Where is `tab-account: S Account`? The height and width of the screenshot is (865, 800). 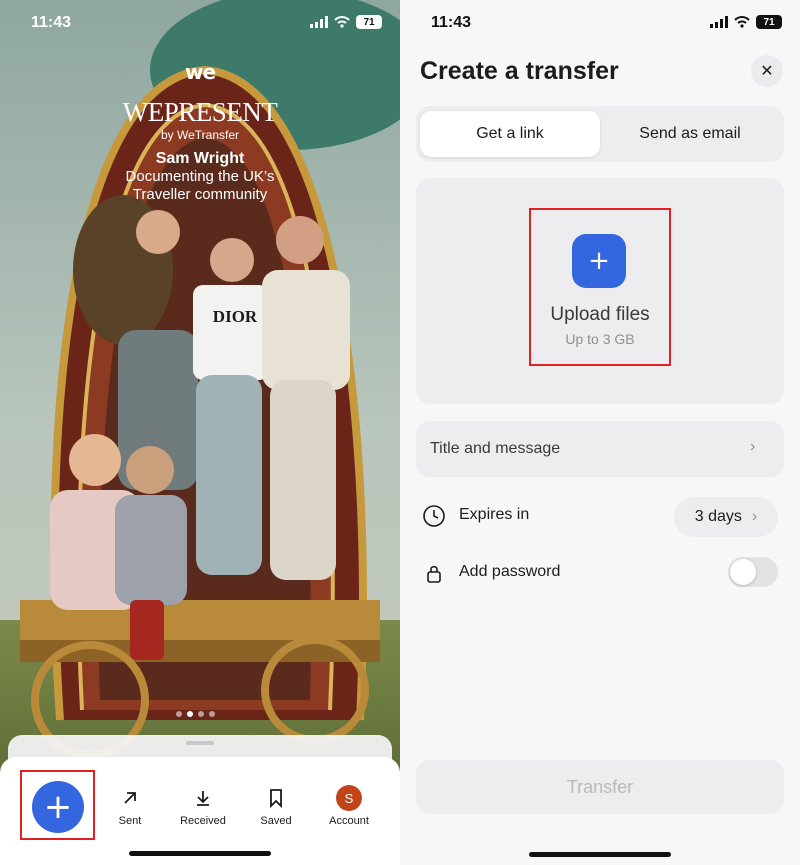 tab-account: S Account is located at coordinates (349, 805).